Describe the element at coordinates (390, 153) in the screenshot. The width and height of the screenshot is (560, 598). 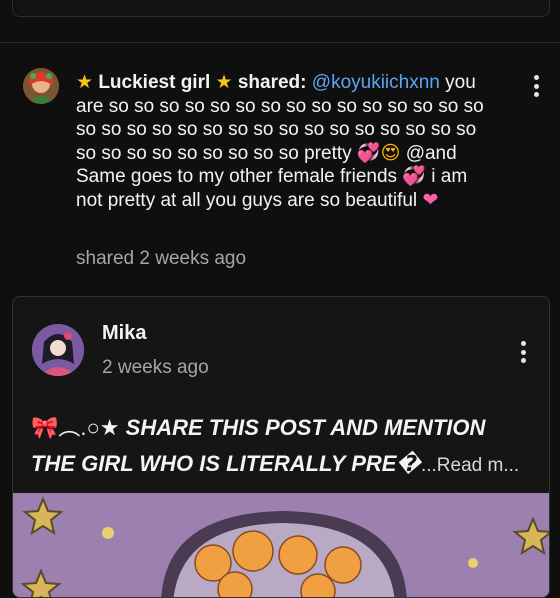
I see `heart-eyes-icon: 😍` at that location.